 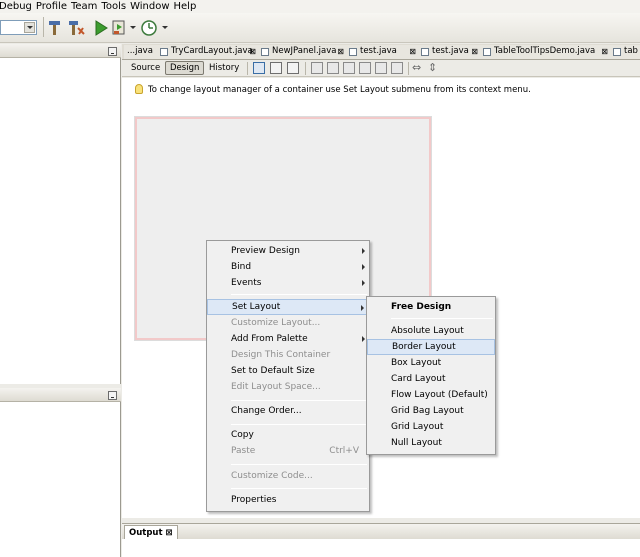 I want to click on submenu-item-box-layout: Box Layout, so click(x=431, y=363).